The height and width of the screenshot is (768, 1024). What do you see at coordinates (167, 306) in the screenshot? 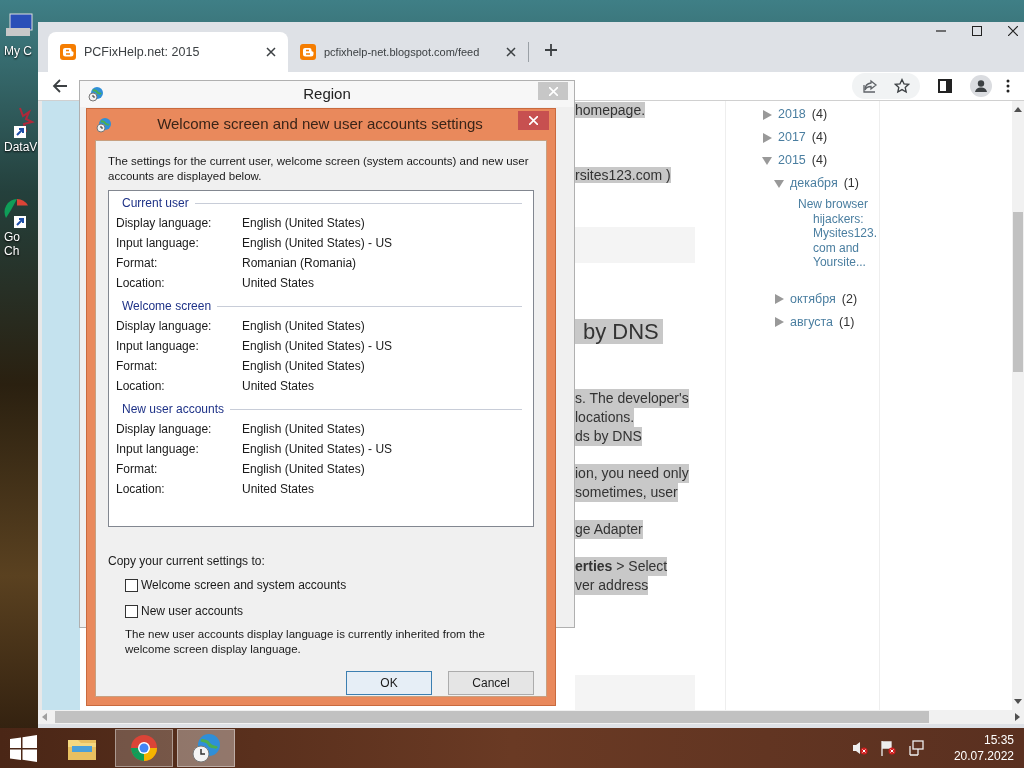
I see `group-heading: Welcome screen` at bounding box center [167, 306].